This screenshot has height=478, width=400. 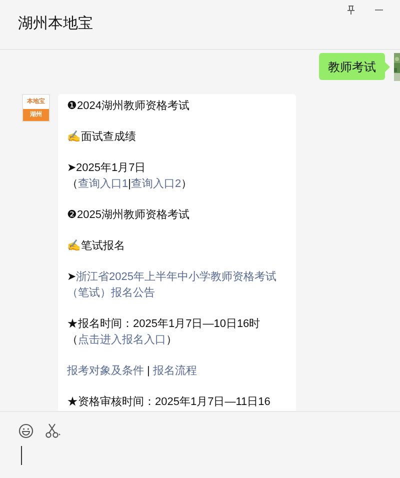 What do you see at coordinates (103, 184) in the screenshot?
I see `link: 查询入口1` at bounding box center [103, 184].